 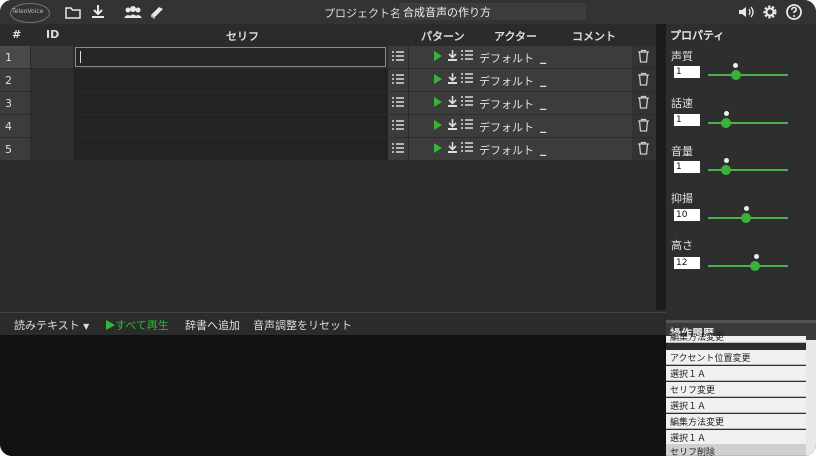 I want to click on project-name-input, so click(x=492, y=11).